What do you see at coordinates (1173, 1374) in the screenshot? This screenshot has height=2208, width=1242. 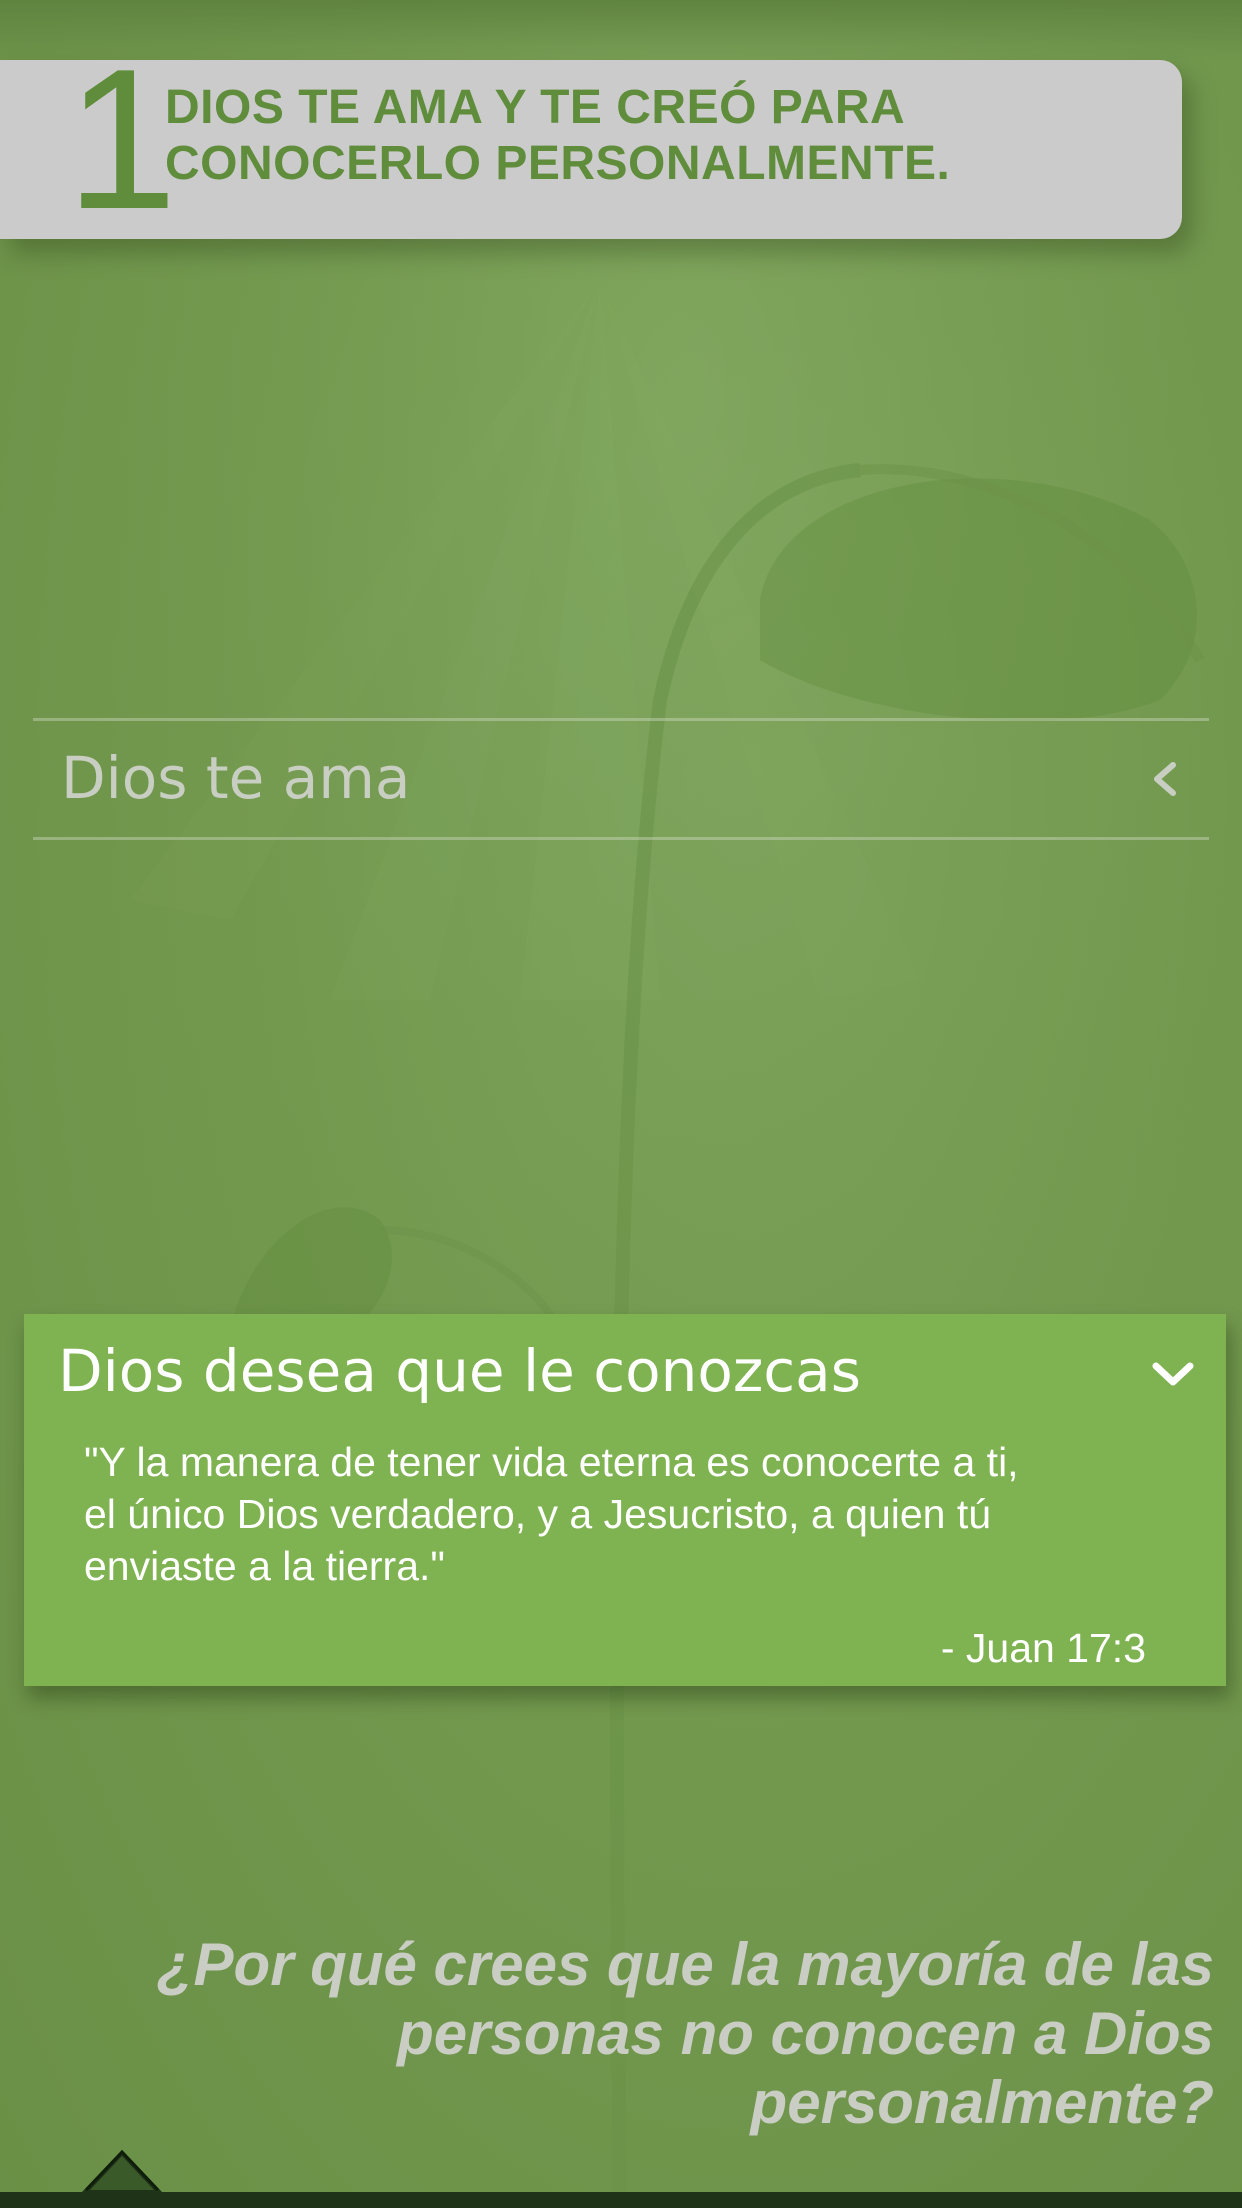 I see `chevron-down-icon` at bounding box center [1173, 1374].